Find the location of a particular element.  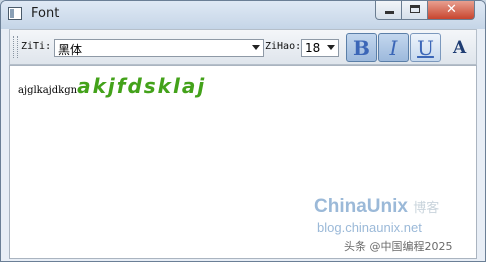

font-family-label: ZiTi: is located at coordinates (36, 46).